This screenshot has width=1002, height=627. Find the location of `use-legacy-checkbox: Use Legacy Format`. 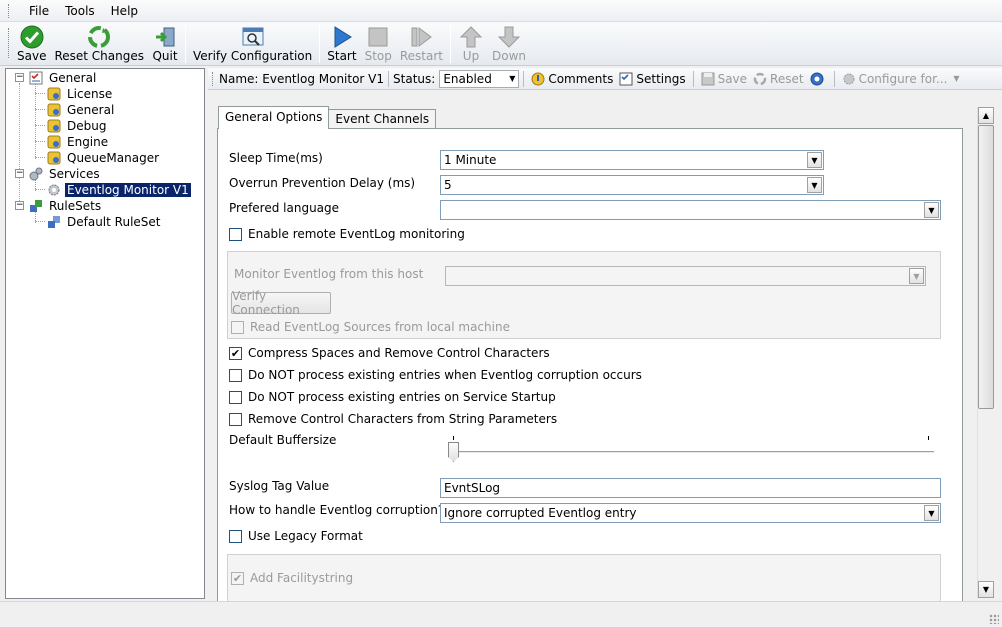

use-legacy-checkbox: Use Legacy Format is located at coordinates (296, 536).